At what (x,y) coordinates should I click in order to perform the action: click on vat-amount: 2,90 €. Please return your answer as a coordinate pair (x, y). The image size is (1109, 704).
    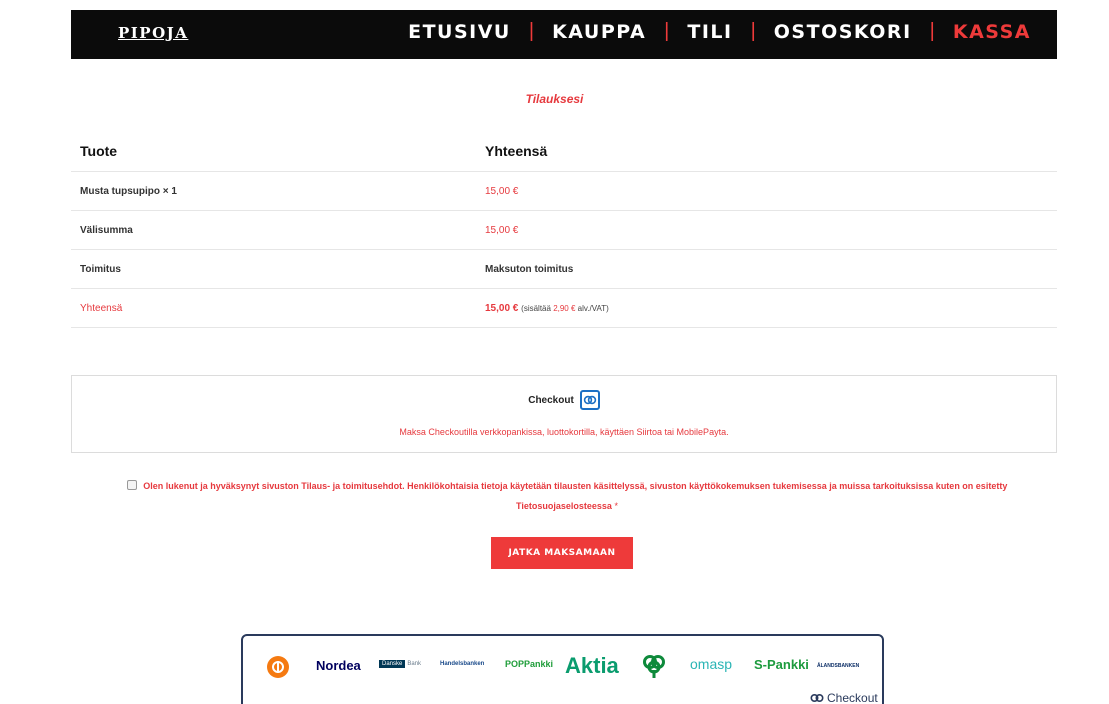
    Looking at the image, I should click on (564, 308).